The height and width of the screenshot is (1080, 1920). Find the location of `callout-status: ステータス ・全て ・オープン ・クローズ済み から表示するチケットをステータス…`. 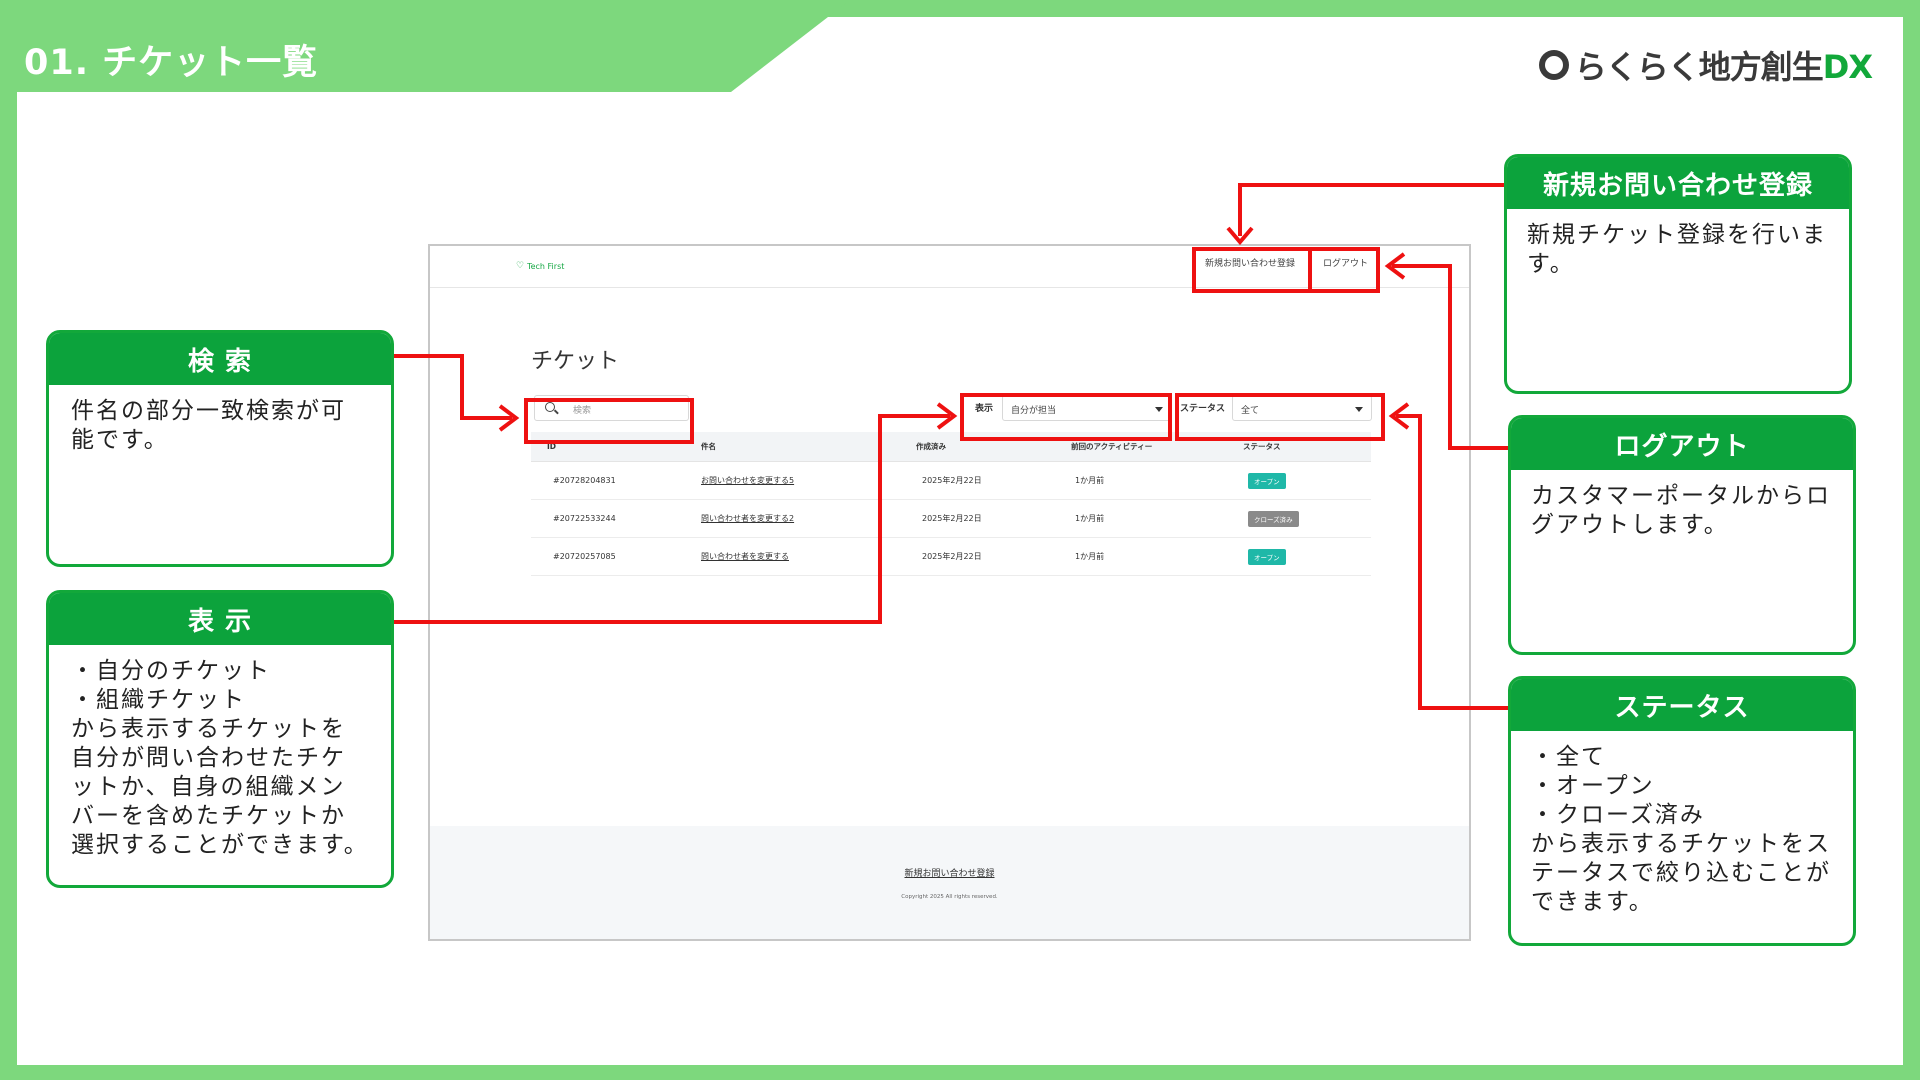

callout-status: ステータス ・全て ・オープン ・クローズ済み から表示するチケットをステータス… is located at coordinates (1682, 811).